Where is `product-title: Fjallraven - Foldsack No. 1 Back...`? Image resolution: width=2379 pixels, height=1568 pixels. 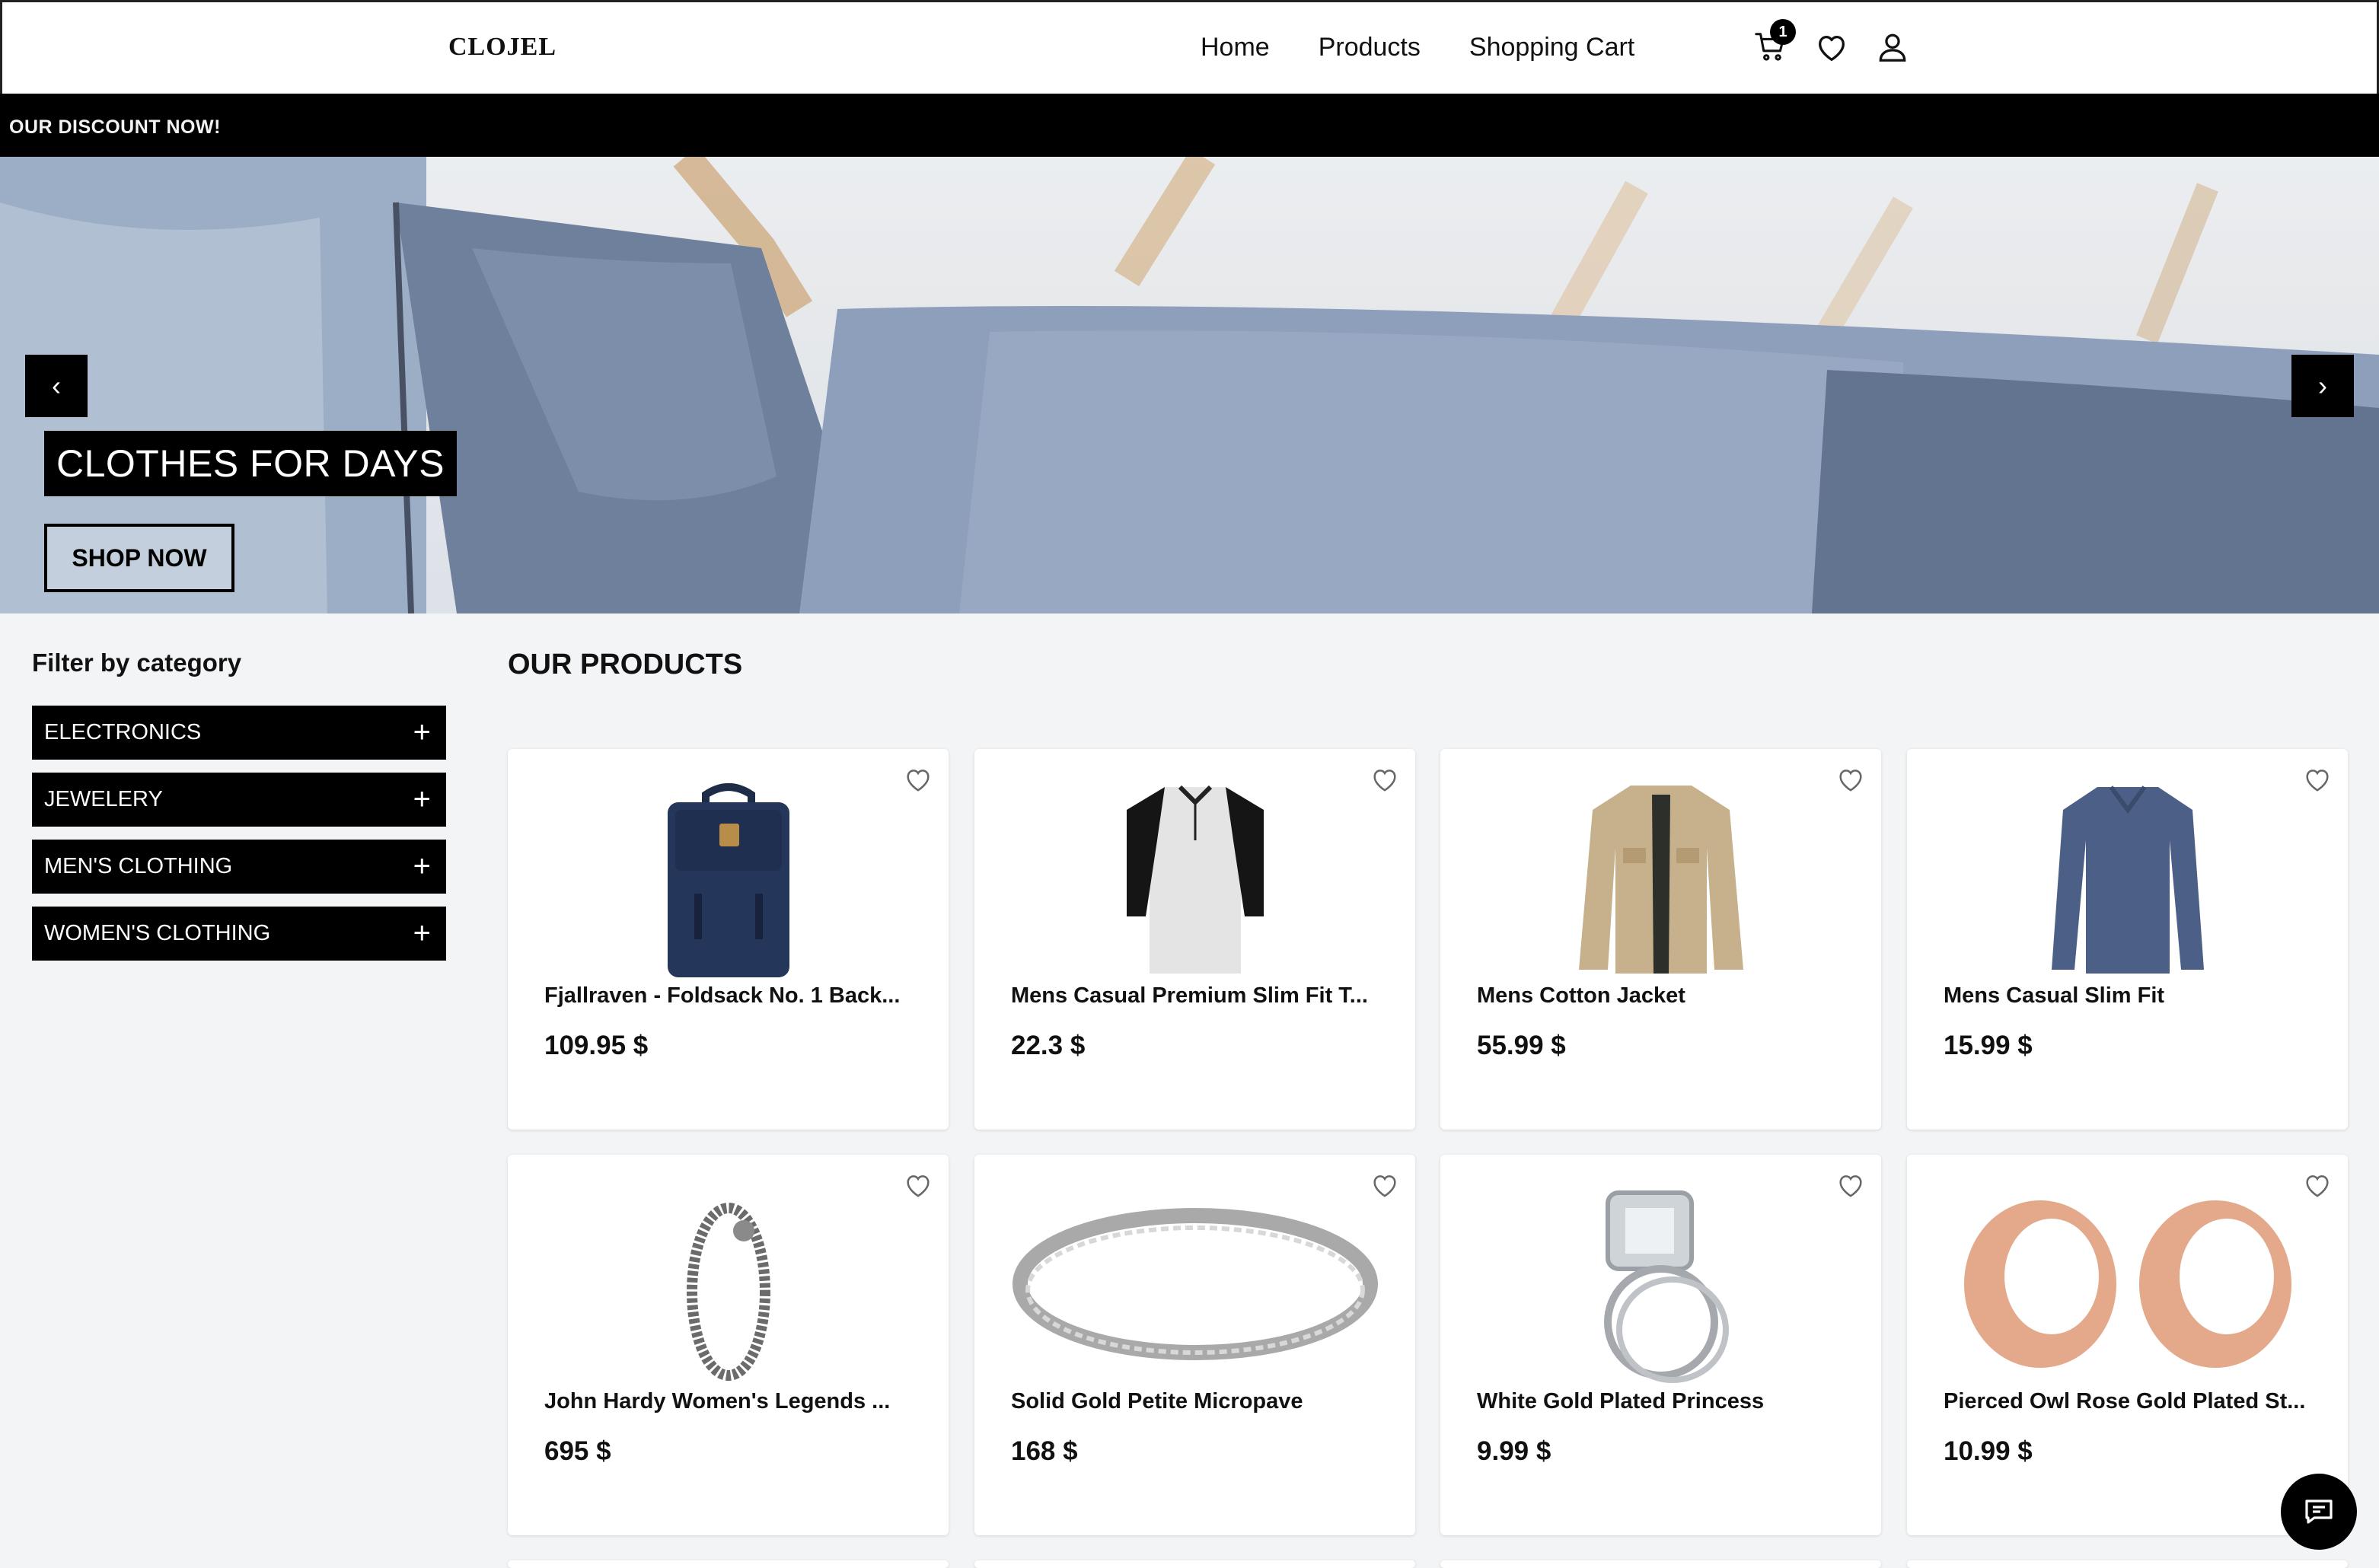
product-title: Fjallraven - Foldsack No. 1 Back... is located at coordinates (734, 996).